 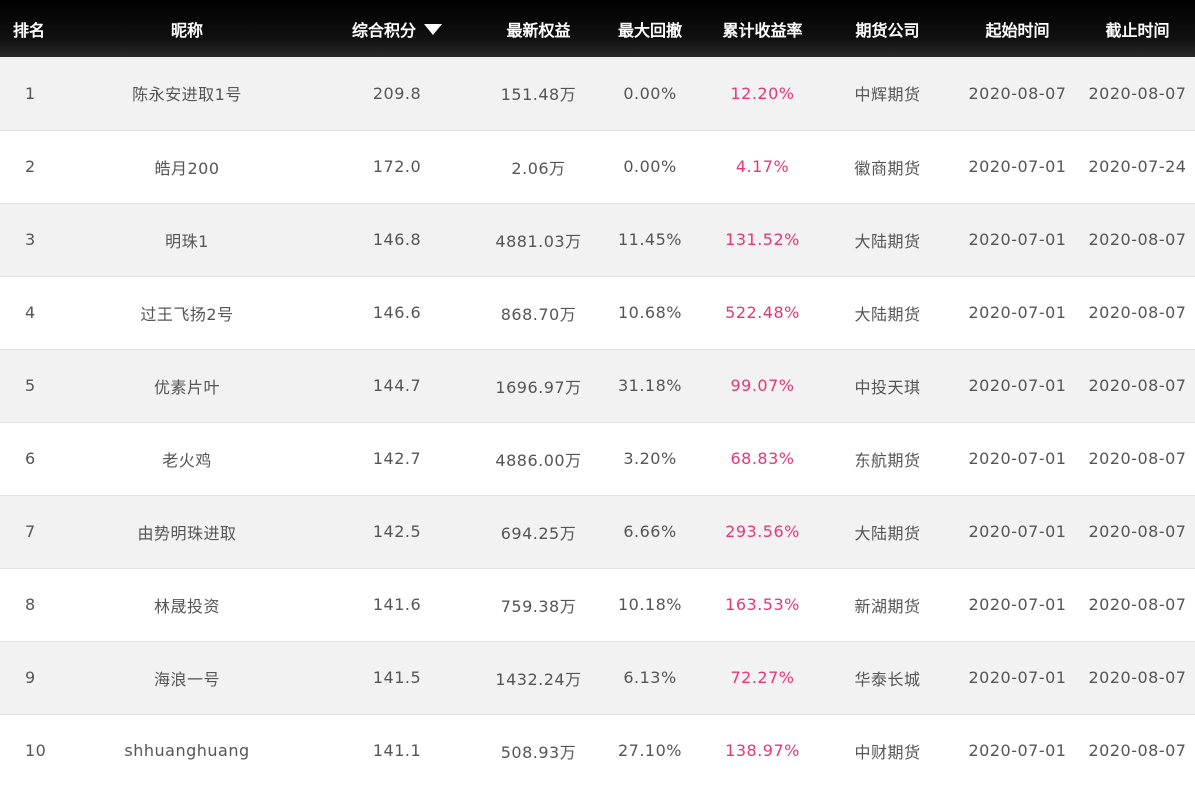 What do you see at coordinates (650, 677) in the screenshot?
I see `cell-drawdown: 6.13%` at bounding box center [650, 677].